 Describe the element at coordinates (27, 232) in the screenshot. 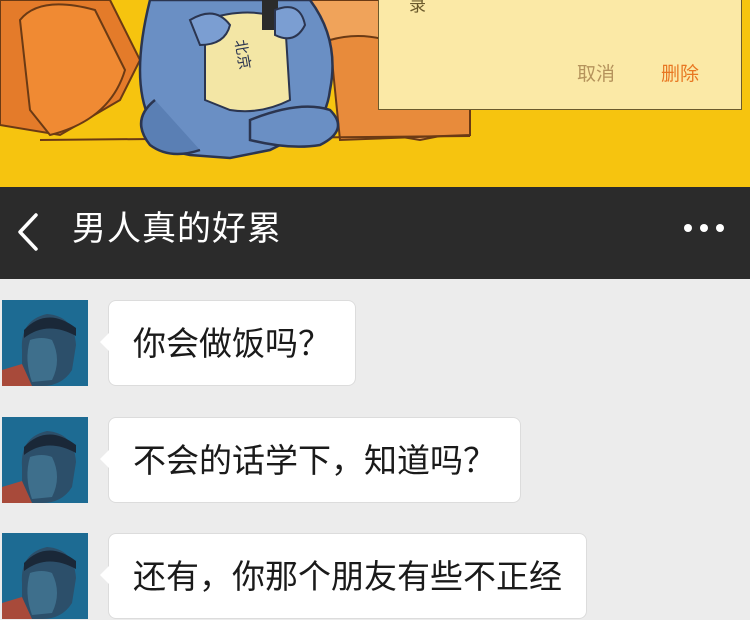

I see `chevron-left-icon` at that location.